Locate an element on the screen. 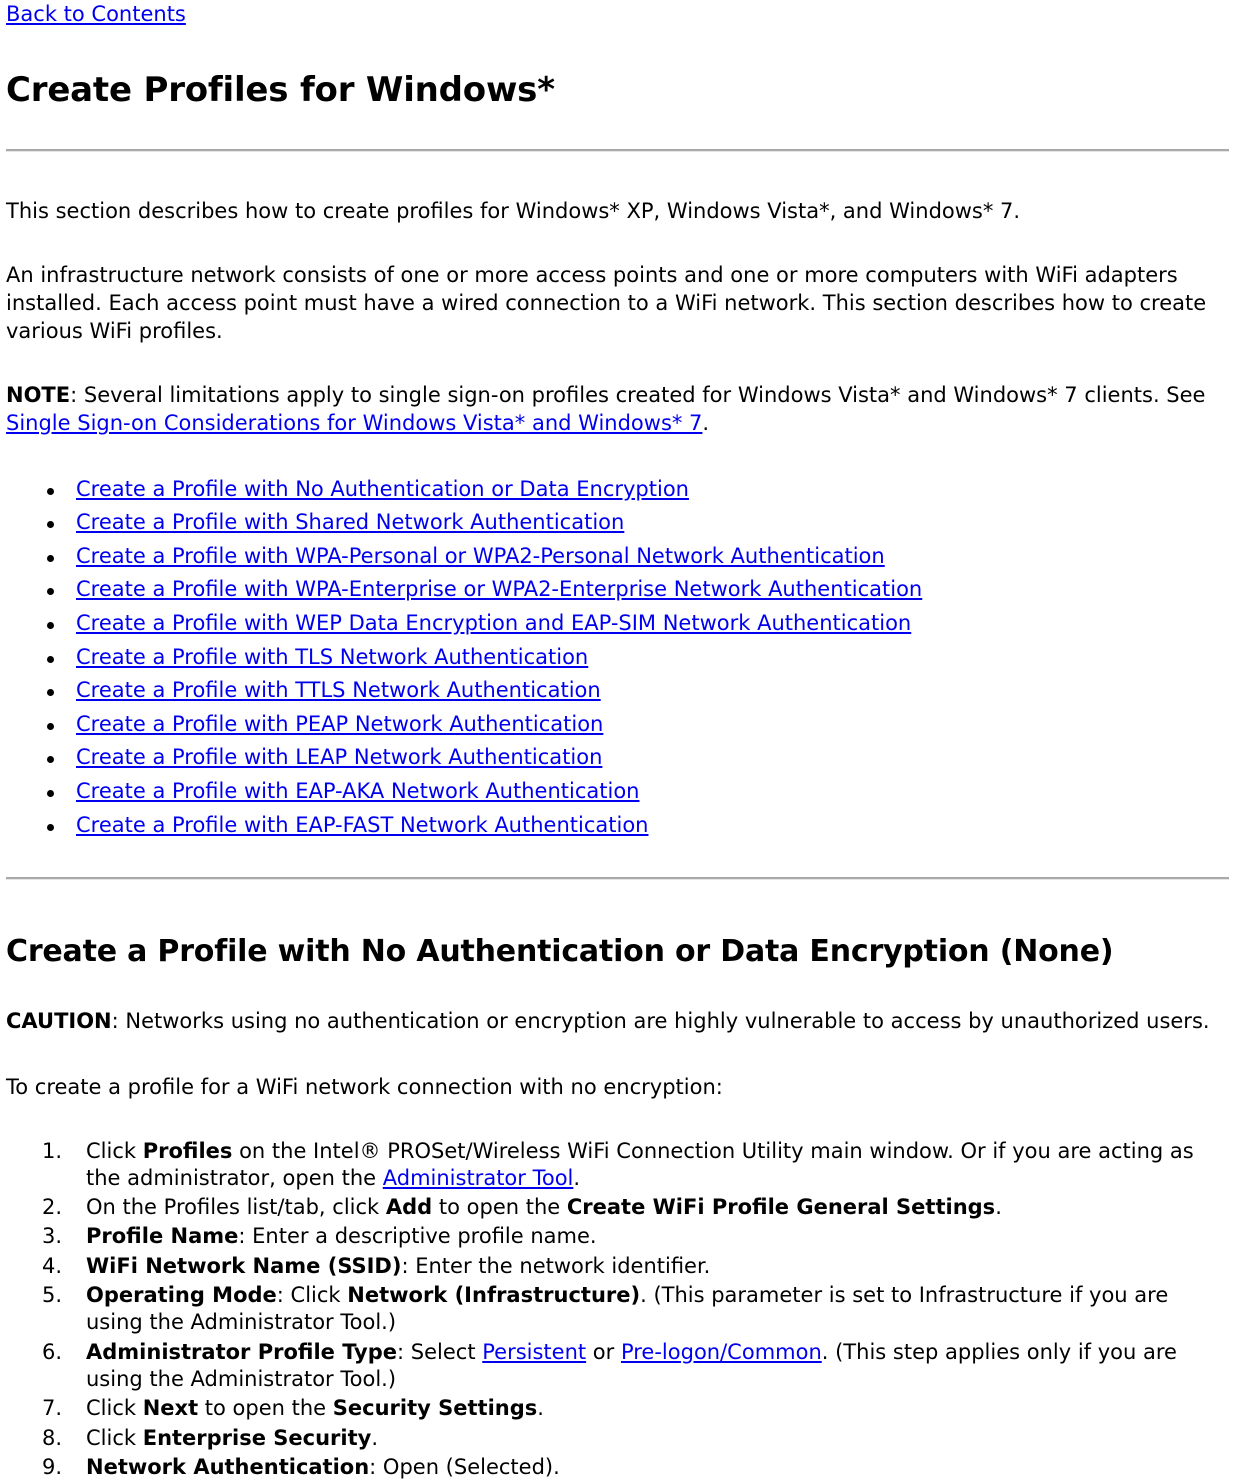 The width and height of the screenshot is (1237, 1483). note-text-after: . is located at coordinates (706, 422).